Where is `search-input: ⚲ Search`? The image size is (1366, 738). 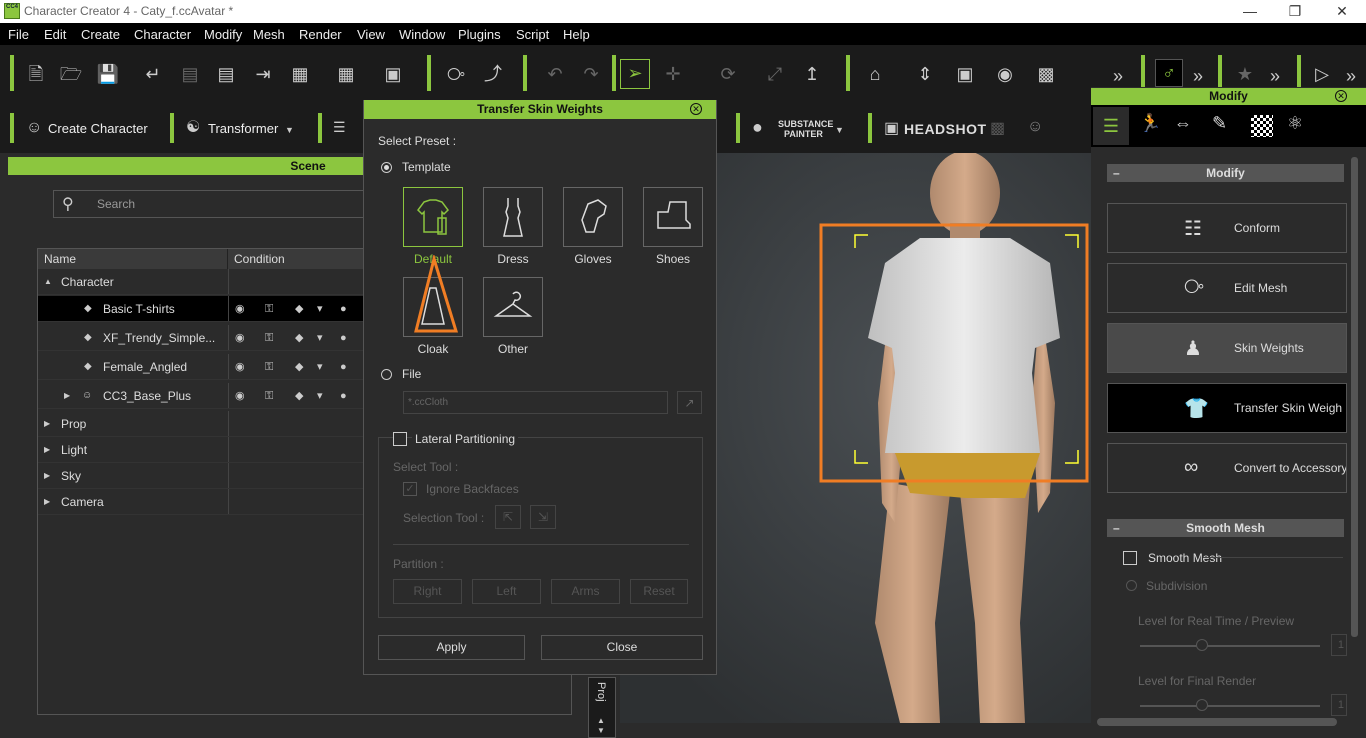 search-input: ⚲ Search is located at coordinates (213, 204).